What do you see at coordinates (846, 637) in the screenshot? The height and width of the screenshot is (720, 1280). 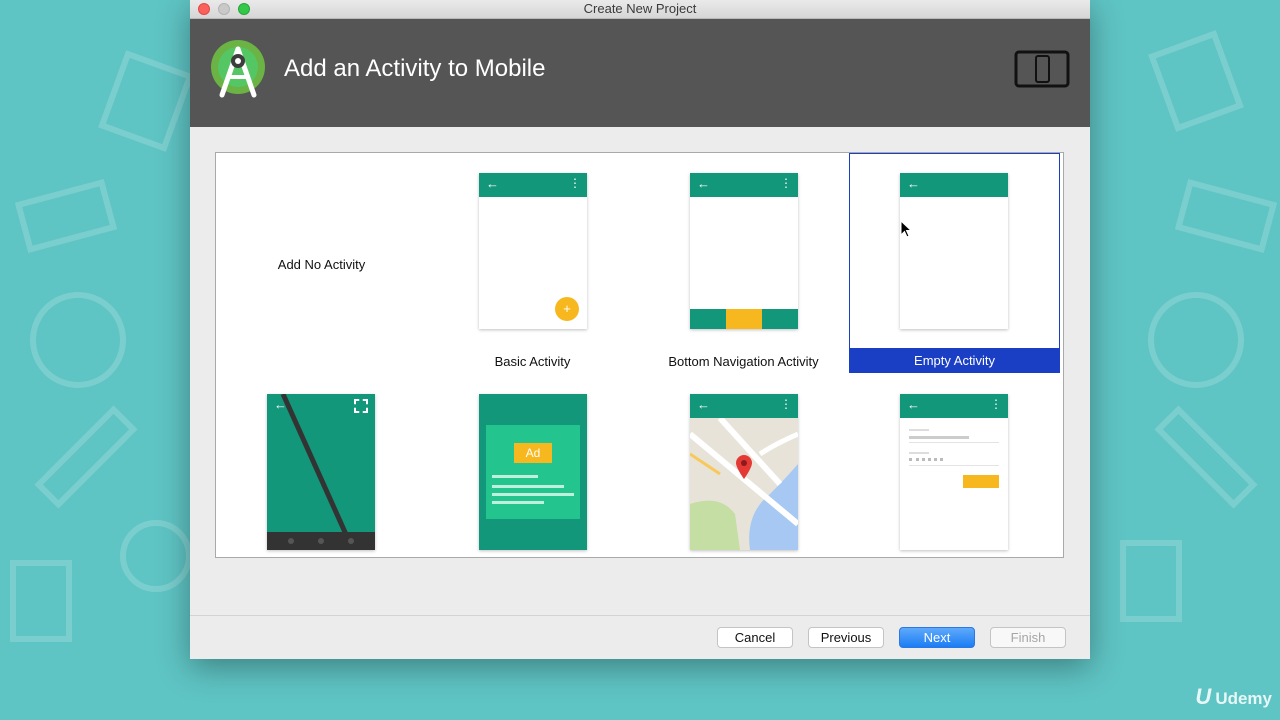 I see `previous-button: Previous` at bounding box center [846, 637].